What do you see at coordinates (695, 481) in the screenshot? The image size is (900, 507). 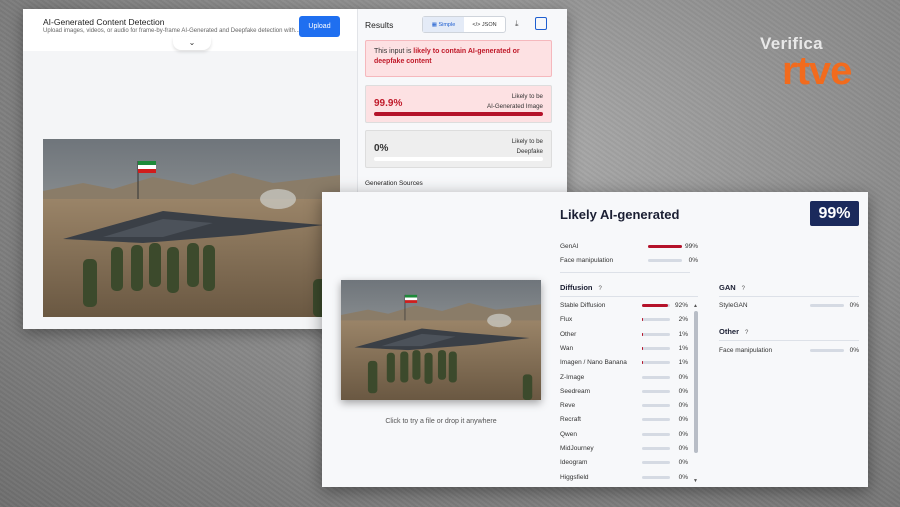 I see `scroll-down-icon: ▼` at bounding box center [695, 481].